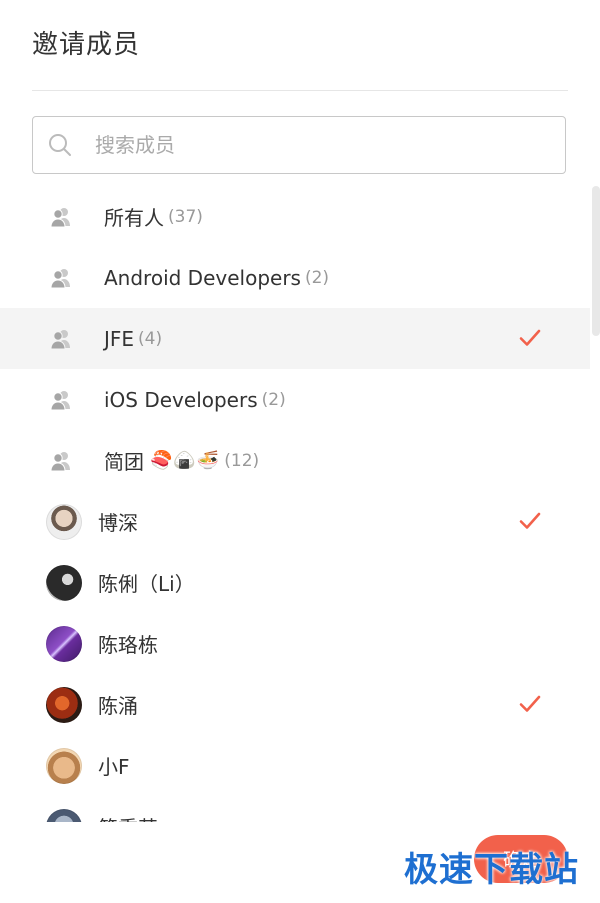 The width and height of the screenshot is (600, 903). Describe the element at coordinates (295, 809) in the screenshot. I see `member-item-jianzhongying: 简重英` at that location.